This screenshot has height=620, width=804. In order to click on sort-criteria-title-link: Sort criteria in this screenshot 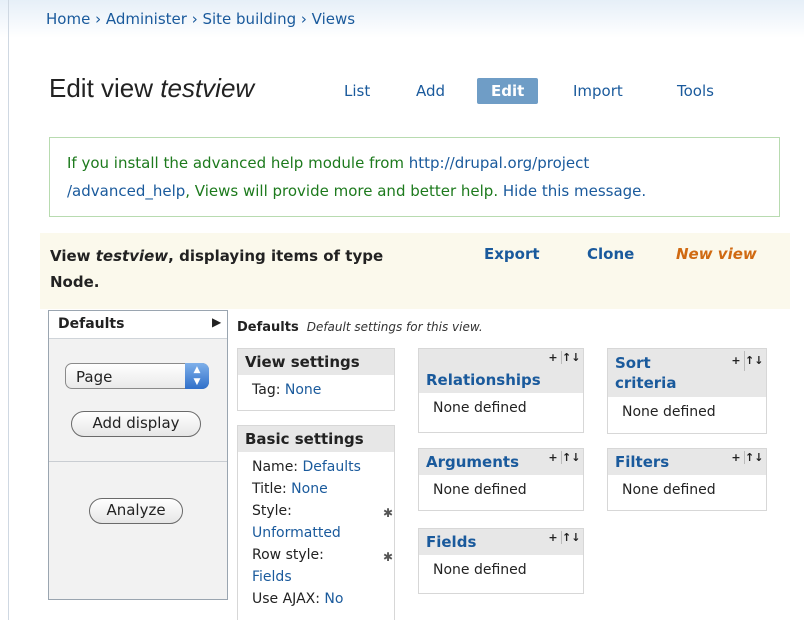, I will do `click(645, 373)`.